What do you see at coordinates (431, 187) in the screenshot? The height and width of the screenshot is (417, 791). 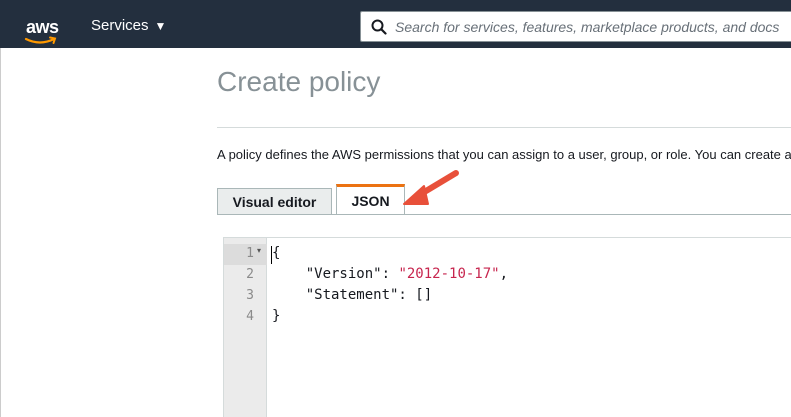 I see `annotation-arrow-icon` at bounding box center [431, 187].